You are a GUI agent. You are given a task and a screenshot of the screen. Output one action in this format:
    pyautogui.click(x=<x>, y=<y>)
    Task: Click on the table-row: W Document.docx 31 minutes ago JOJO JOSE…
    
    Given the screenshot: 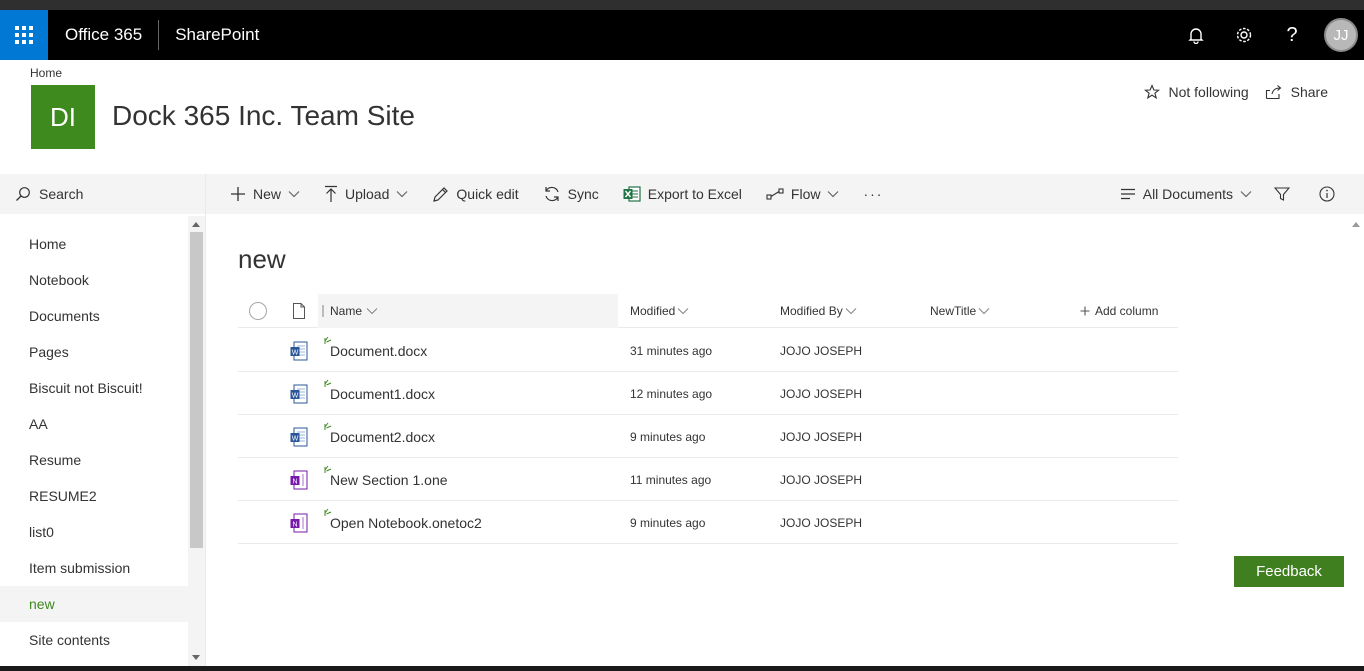 What is the action you would take?
    pyautogui.click(x=708, y=350)
    